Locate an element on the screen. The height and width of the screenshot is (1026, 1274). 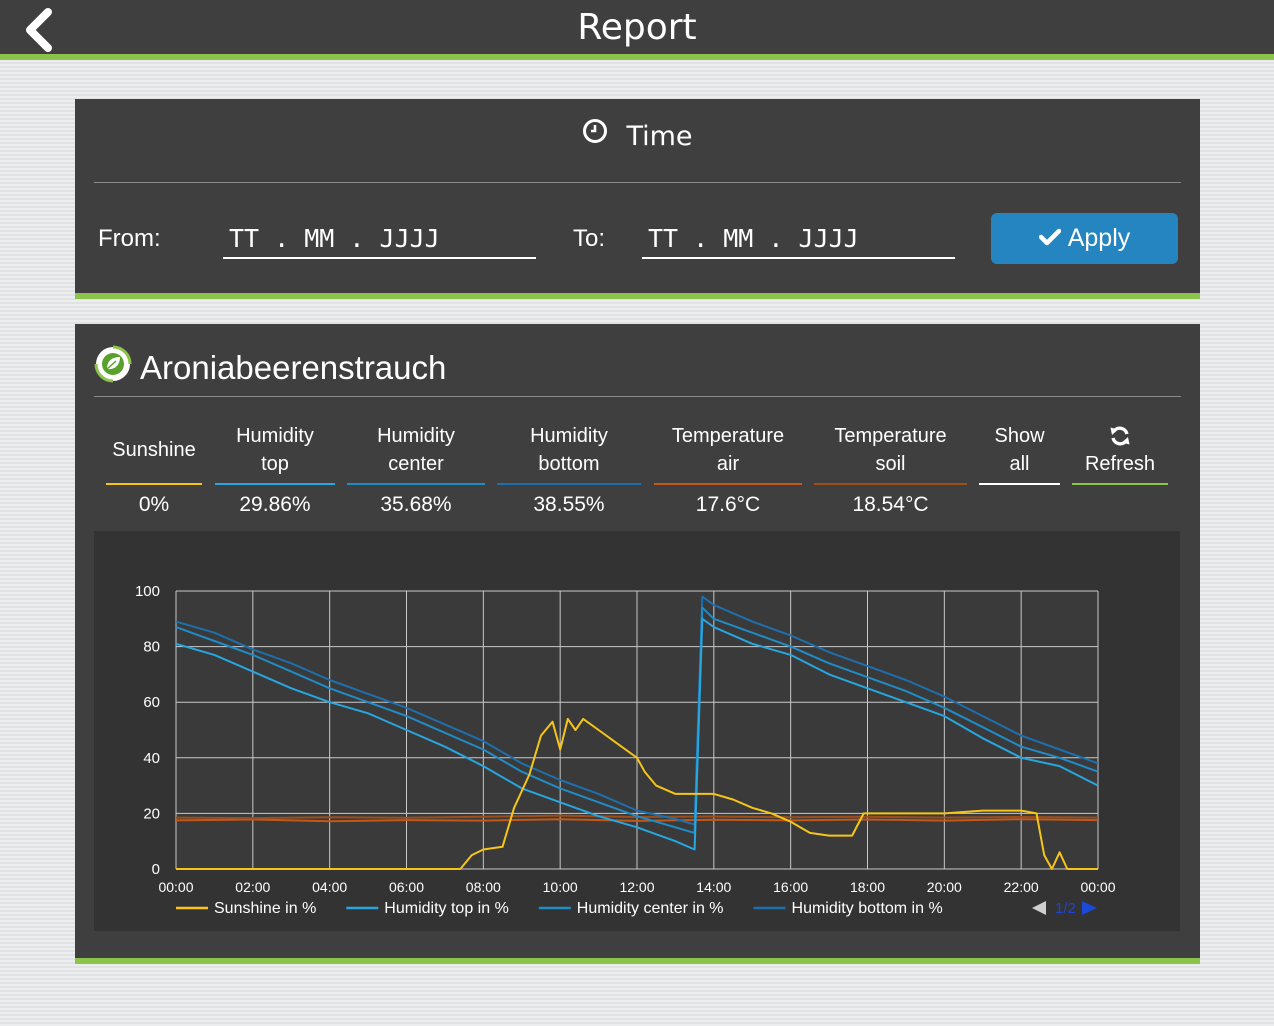
tab-humidity-bottom: Humidity bottom 38.55% is located at coordinates (569, 469).